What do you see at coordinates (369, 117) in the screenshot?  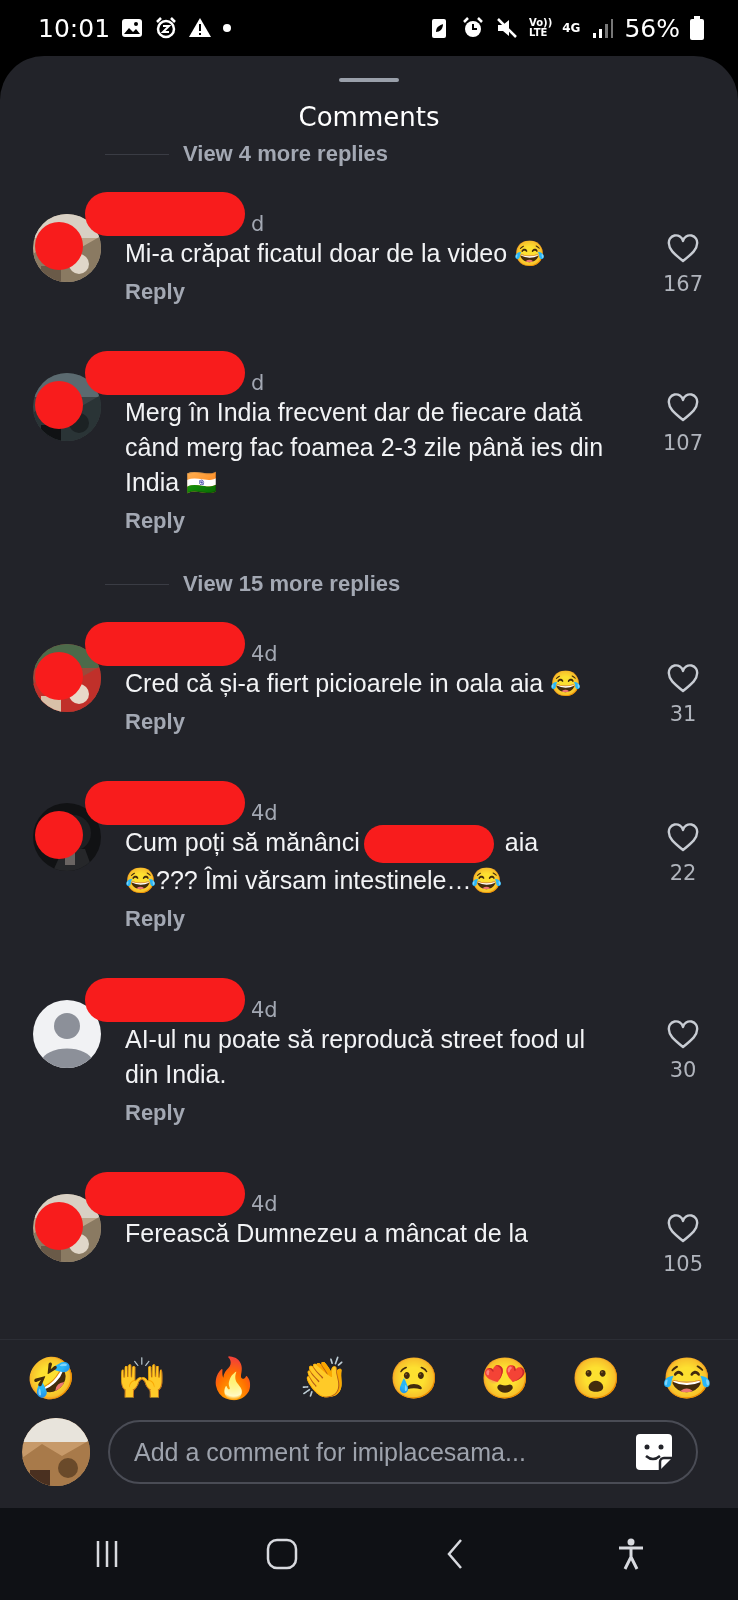 I see `sheet-title: Comments` at bounding box center [369, 117].